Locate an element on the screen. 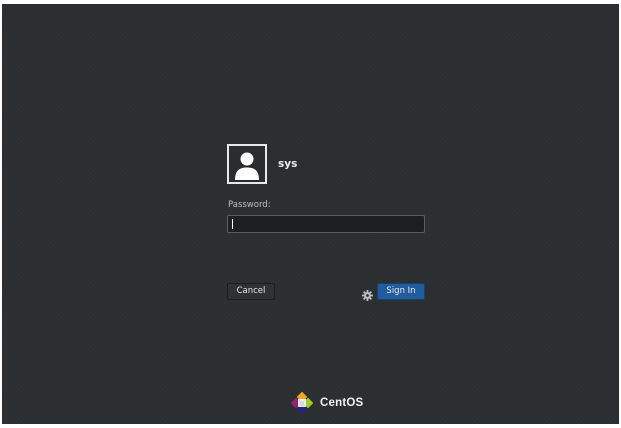 Image resolution: width=621 pixels, height=428 pixels. gear-icon is located at coordinates (367, 293).